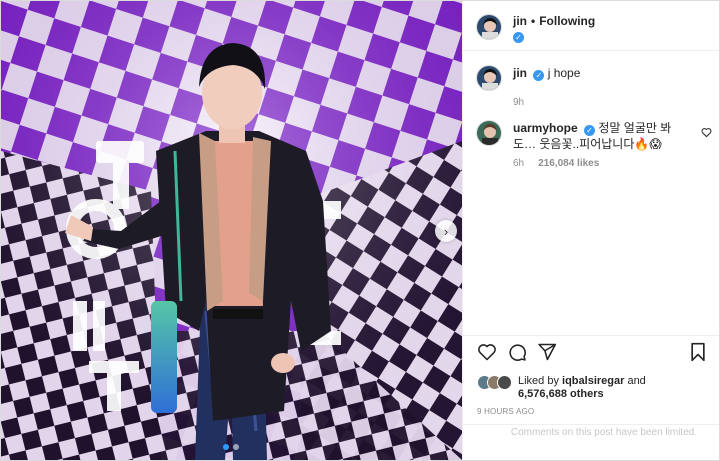 Image resolution: width=720 pixels, height=461 pixels. Describe the element at coordinates (546, 73) in the screenshot. I see `caption-text: jin ✓ j hope` at that location.